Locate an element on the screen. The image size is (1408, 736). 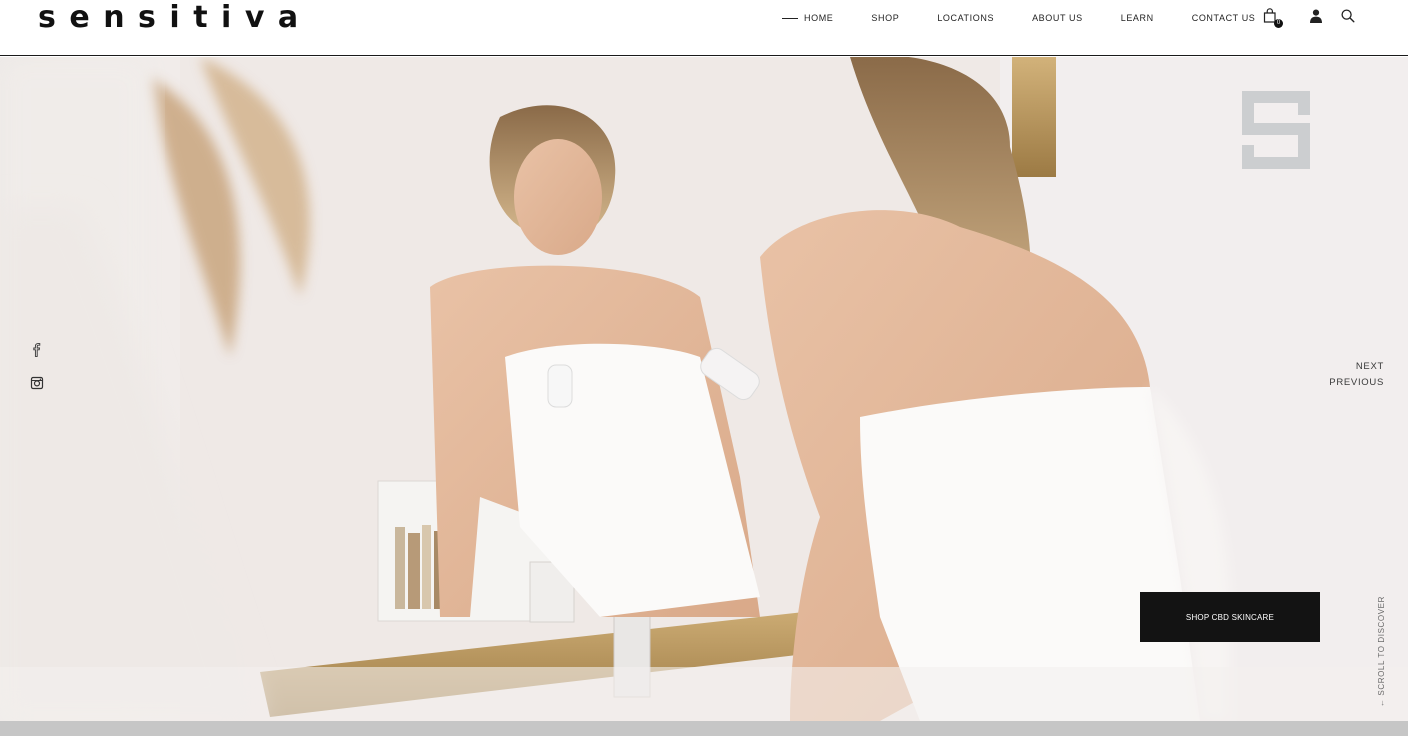
page-bottom-strip is located at coordinates (704, 728).